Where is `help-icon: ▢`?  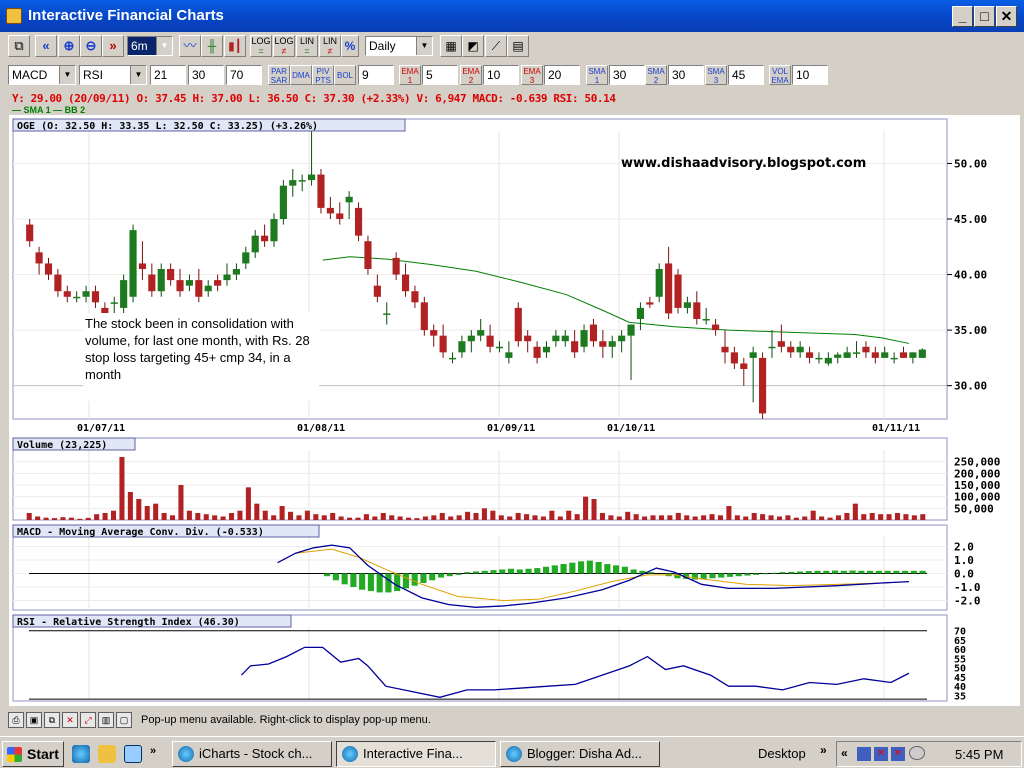
help-icon: ▢ is located at coordinates (124, 720).